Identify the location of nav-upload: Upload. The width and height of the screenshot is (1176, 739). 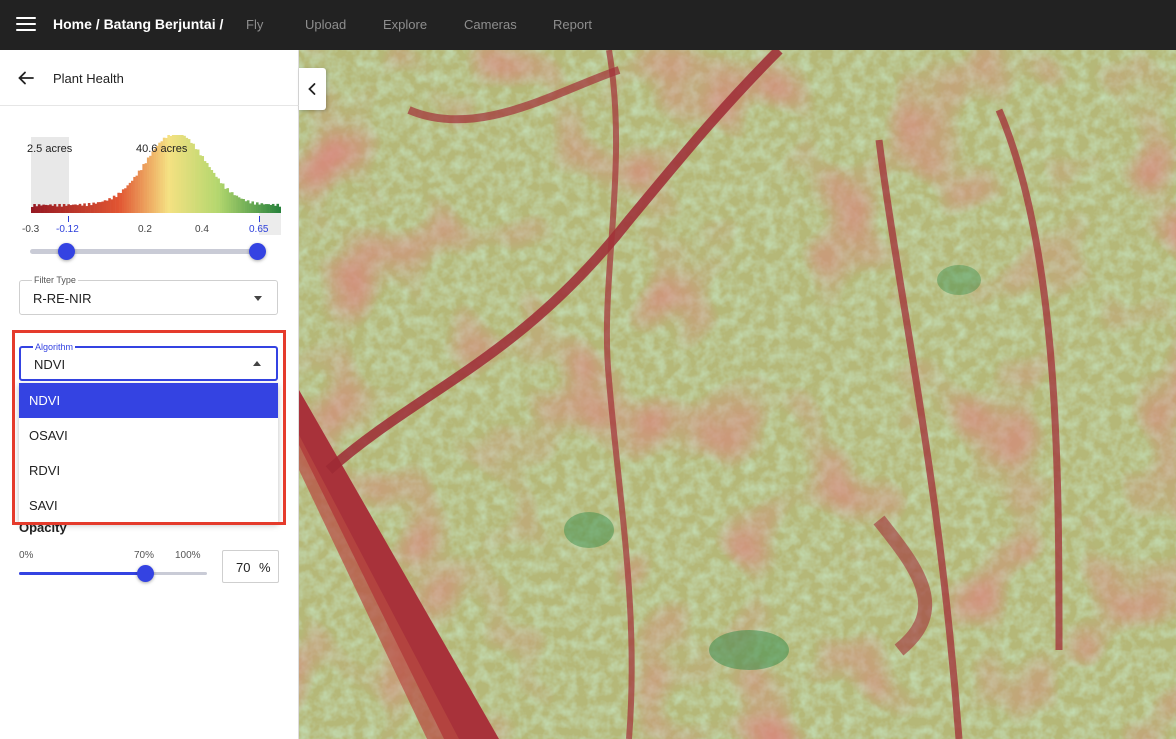
(325, 24).